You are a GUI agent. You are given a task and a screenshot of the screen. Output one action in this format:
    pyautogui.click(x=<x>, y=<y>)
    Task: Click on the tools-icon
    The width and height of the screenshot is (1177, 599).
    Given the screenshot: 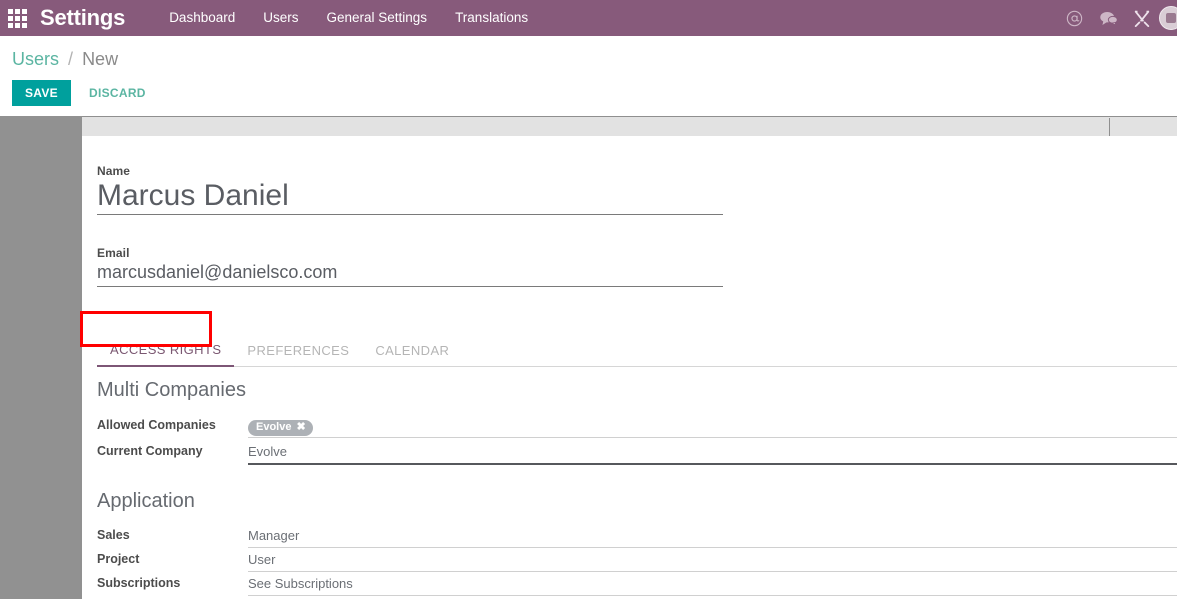 What is the action you would take?
    pyautogui.click(x=1142, y=18)
    